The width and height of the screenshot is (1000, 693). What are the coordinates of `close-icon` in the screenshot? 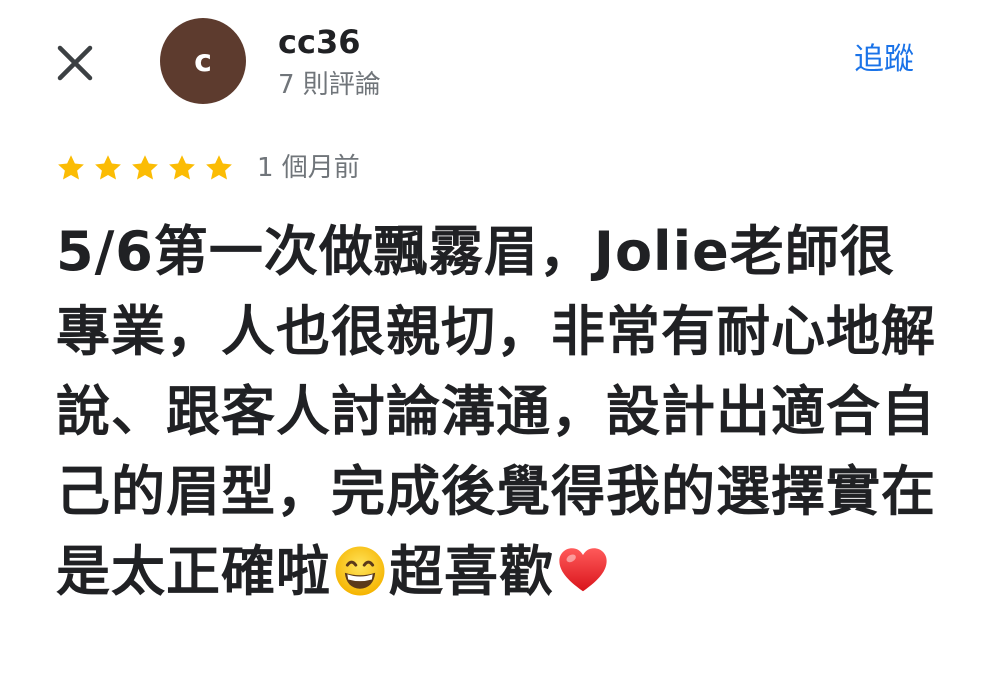 It's located at (75, 63).